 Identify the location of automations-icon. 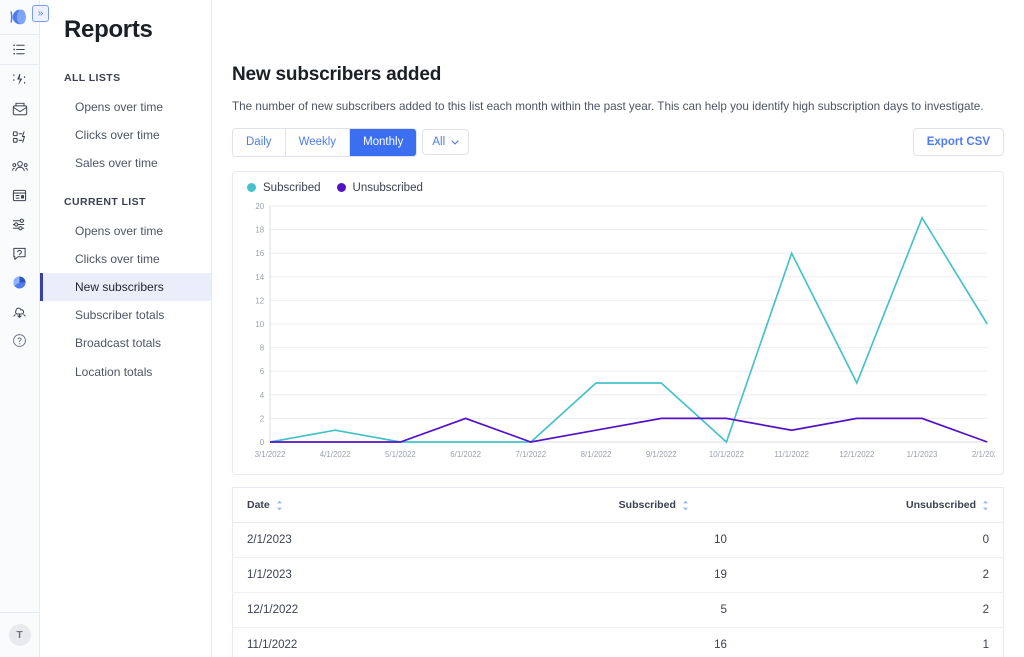
(20, 79).